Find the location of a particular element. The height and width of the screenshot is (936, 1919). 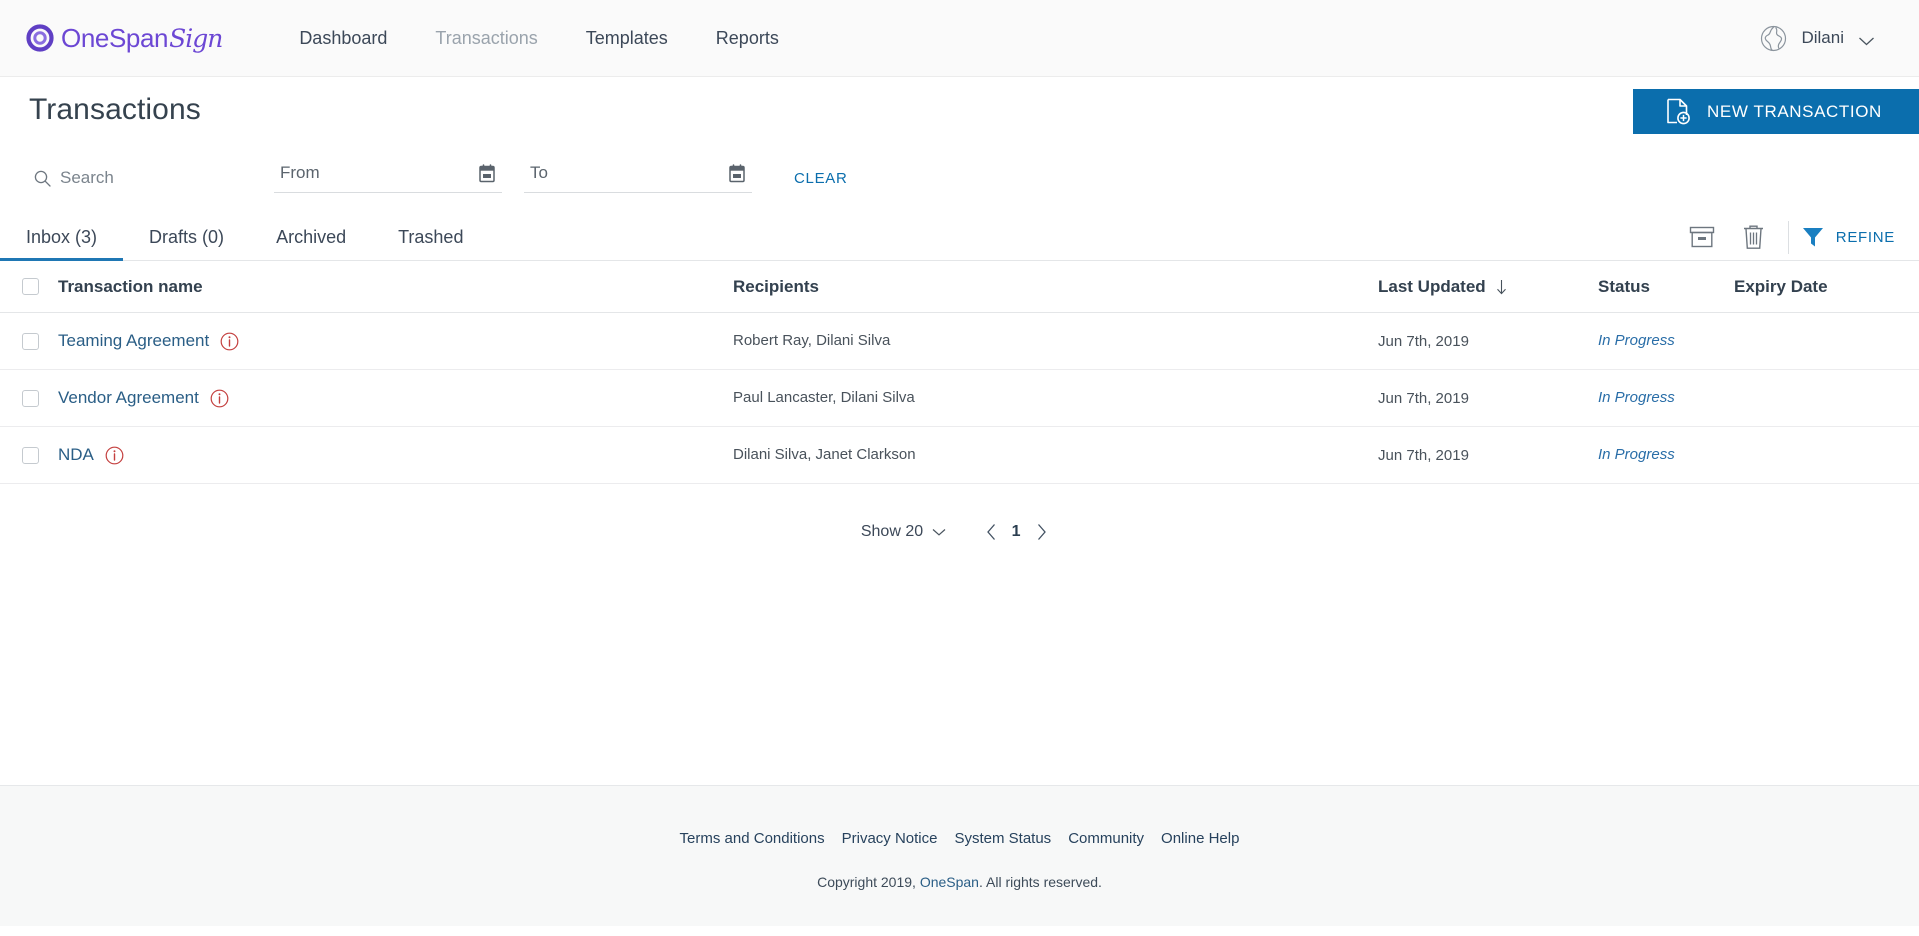

date-from-field is located at coordinates (388, 178).